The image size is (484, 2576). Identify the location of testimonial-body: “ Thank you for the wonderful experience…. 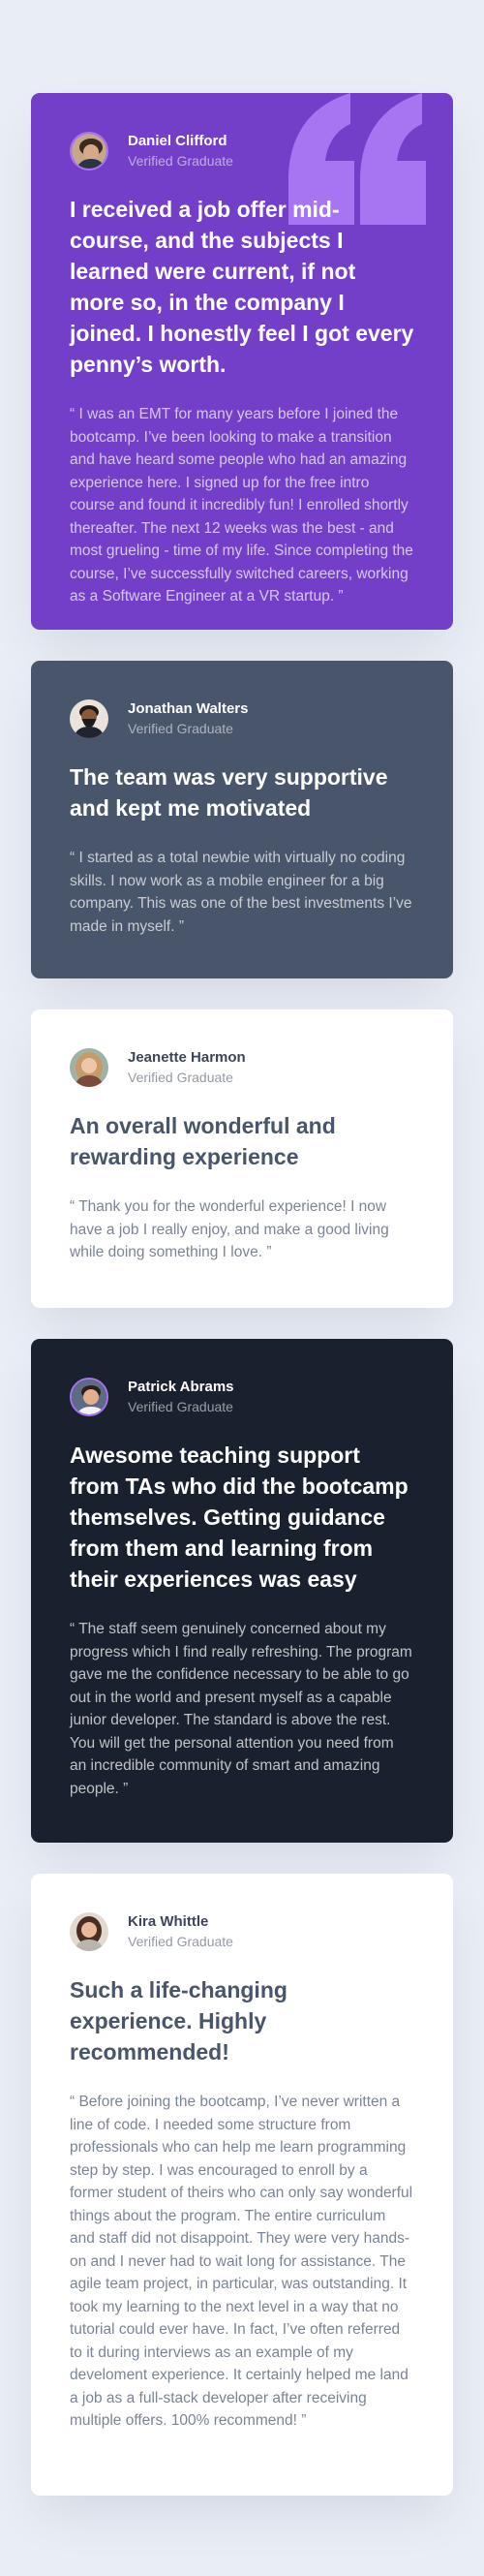
(229, 1229).